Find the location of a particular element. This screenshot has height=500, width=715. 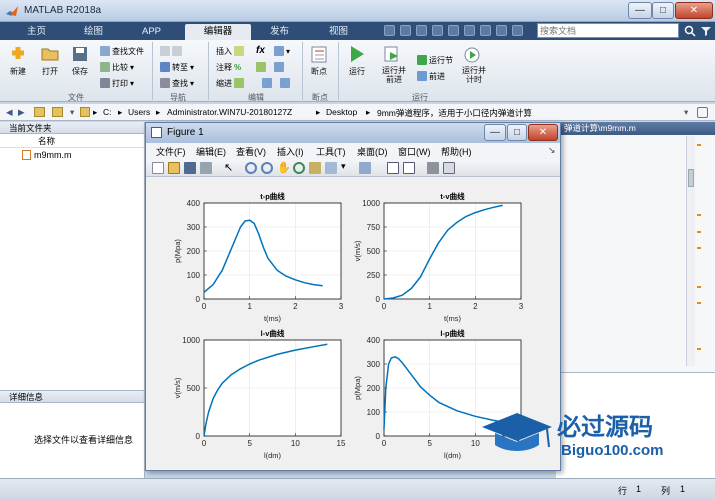

close-button: ✕ is located at coordinates (694, 10).